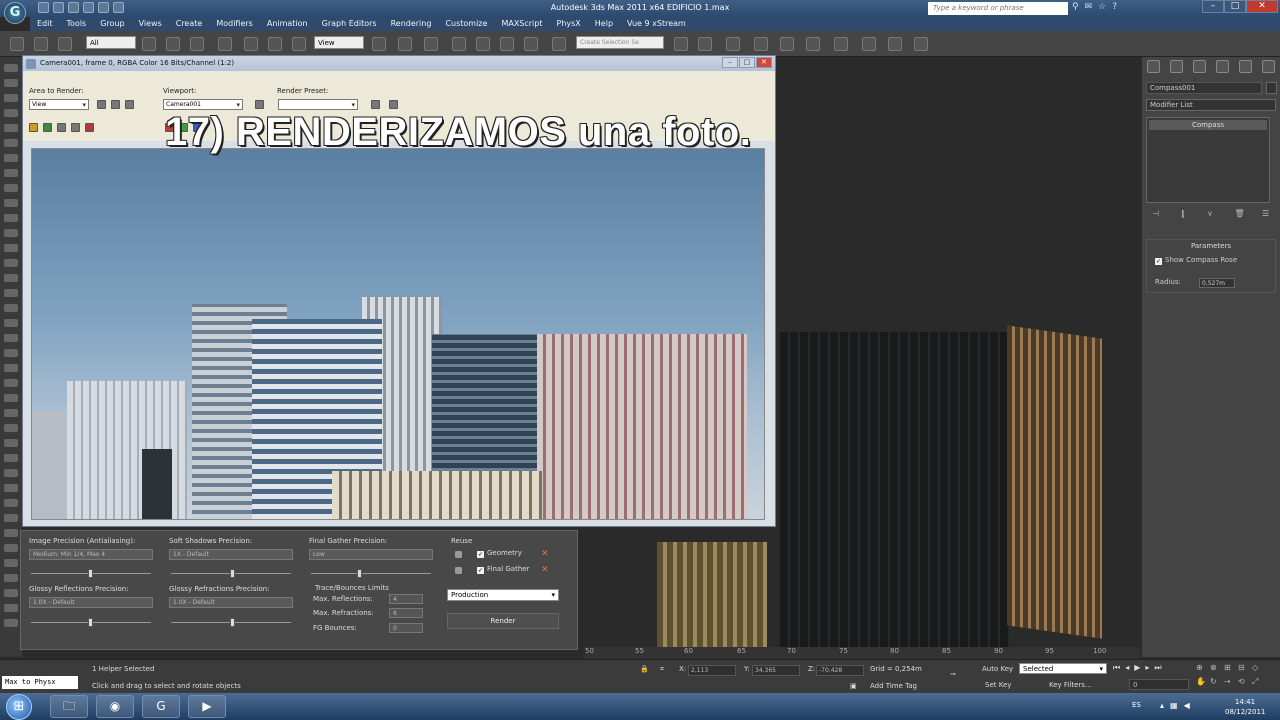 The width and height of the screenshot is (1280, 720). I want to click on pan-icon: ✋, so click(1203, 682).